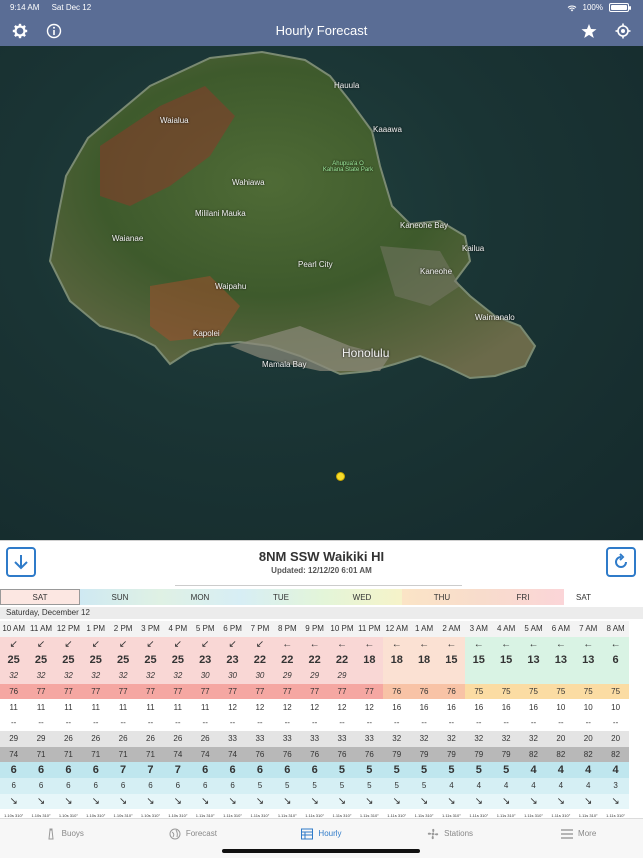  What do you see at coordinates (307, 833) in the screenshot?
I see `table-icon` at bounding box center [307, 833].